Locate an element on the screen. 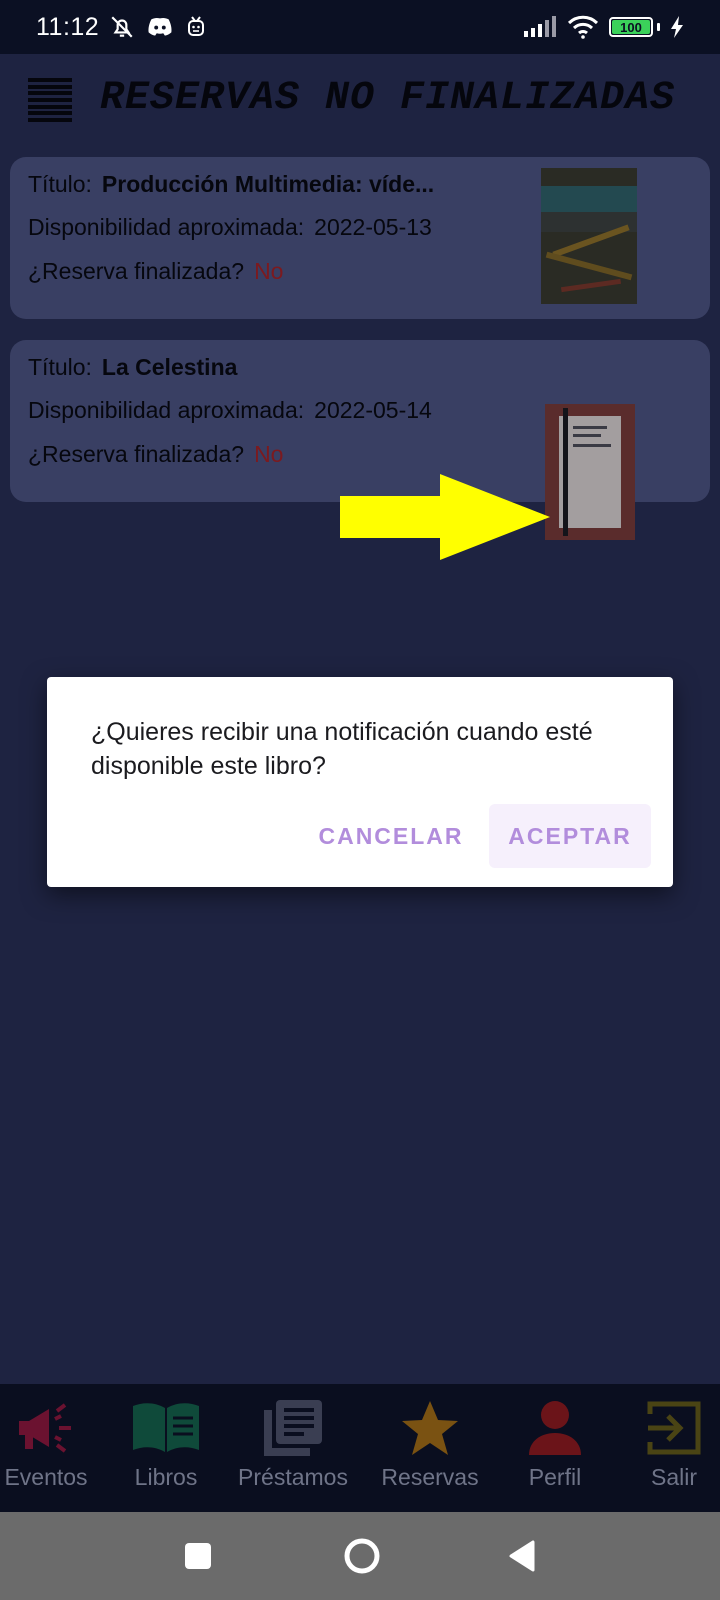  bell-off-icon is located at coordinates (122, 27).